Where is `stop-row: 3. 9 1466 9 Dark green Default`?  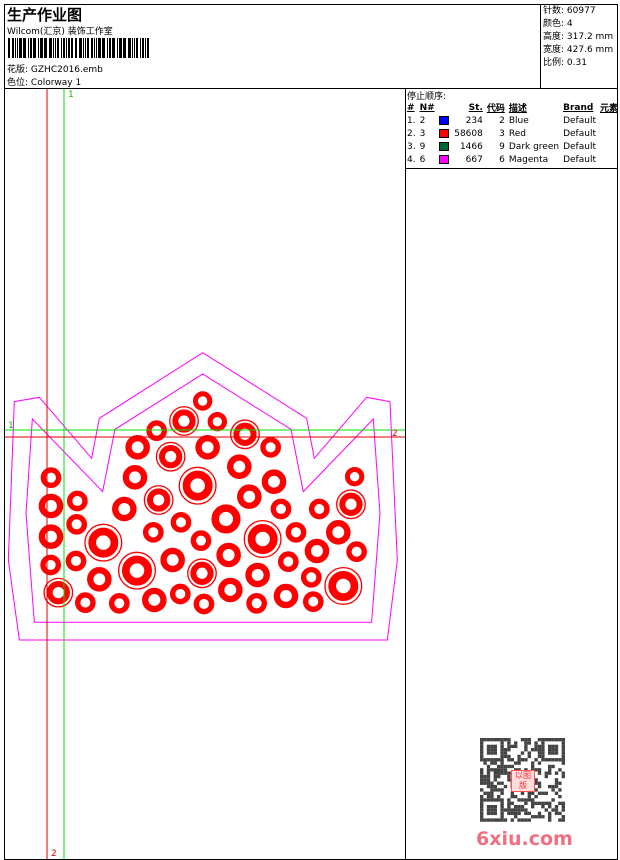 stop-row: 3. 9 1466 9 Dark green Default is located at coordinates (501, 146).